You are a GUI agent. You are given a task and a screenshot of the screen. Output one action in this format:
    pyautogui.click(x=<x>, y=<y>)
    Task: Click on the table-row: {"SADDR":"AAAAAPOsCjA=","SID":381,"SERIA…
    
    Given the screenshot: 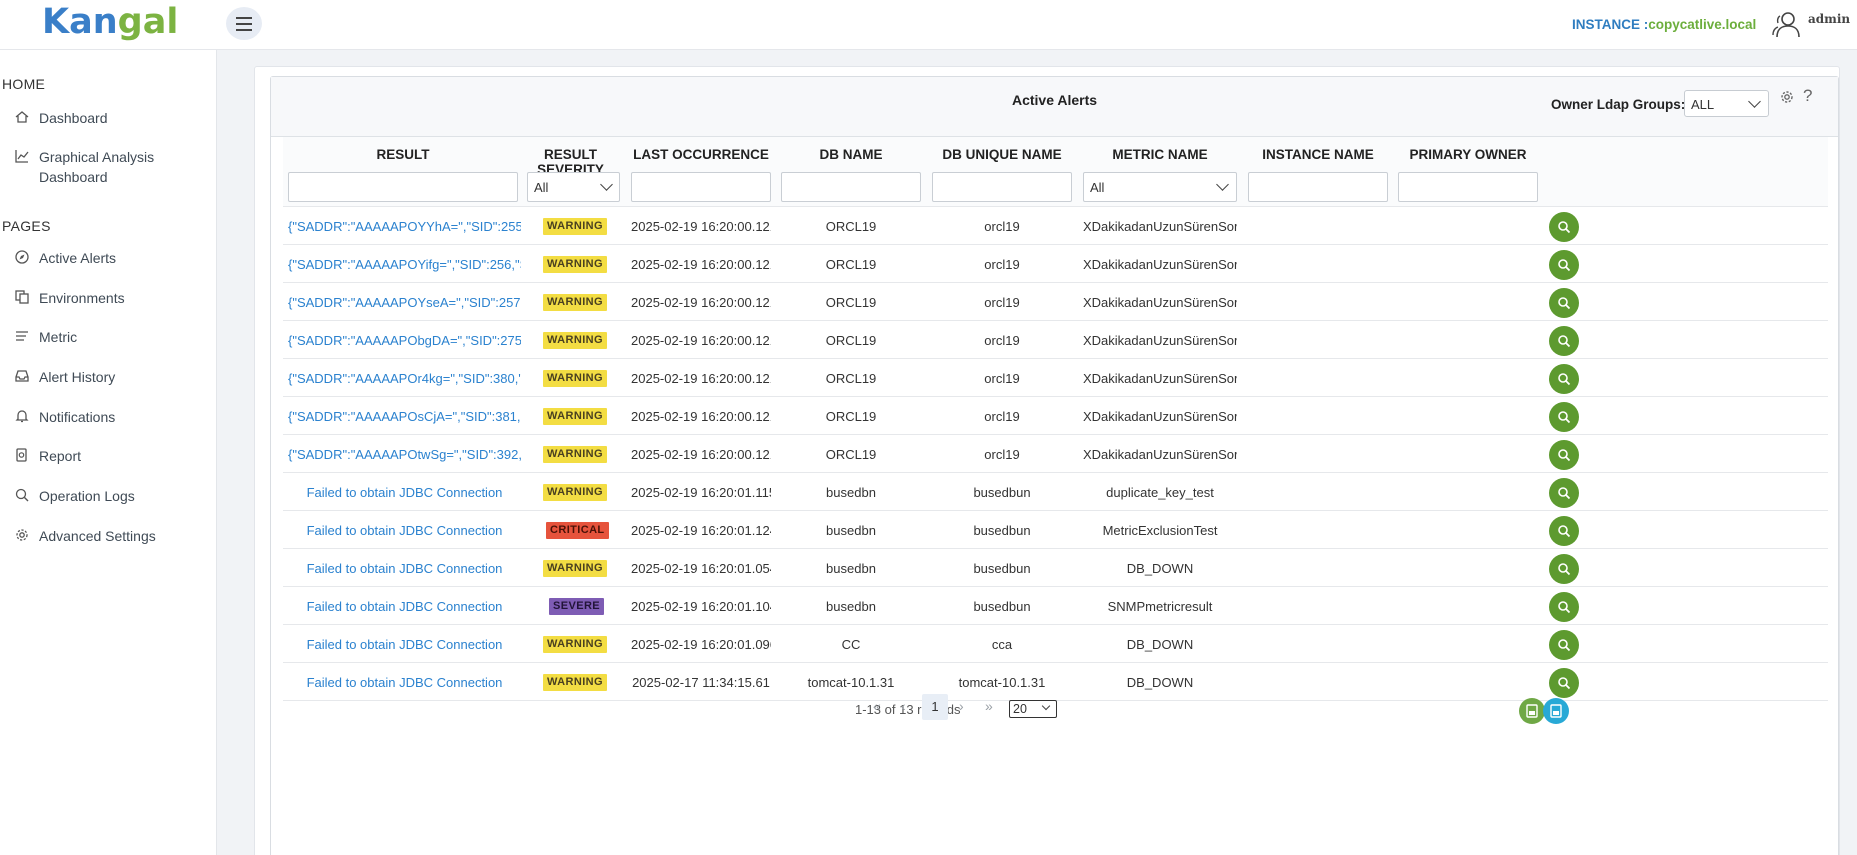 What is the action you would take?
    pyautogui.click(x=1055, y=416)
    